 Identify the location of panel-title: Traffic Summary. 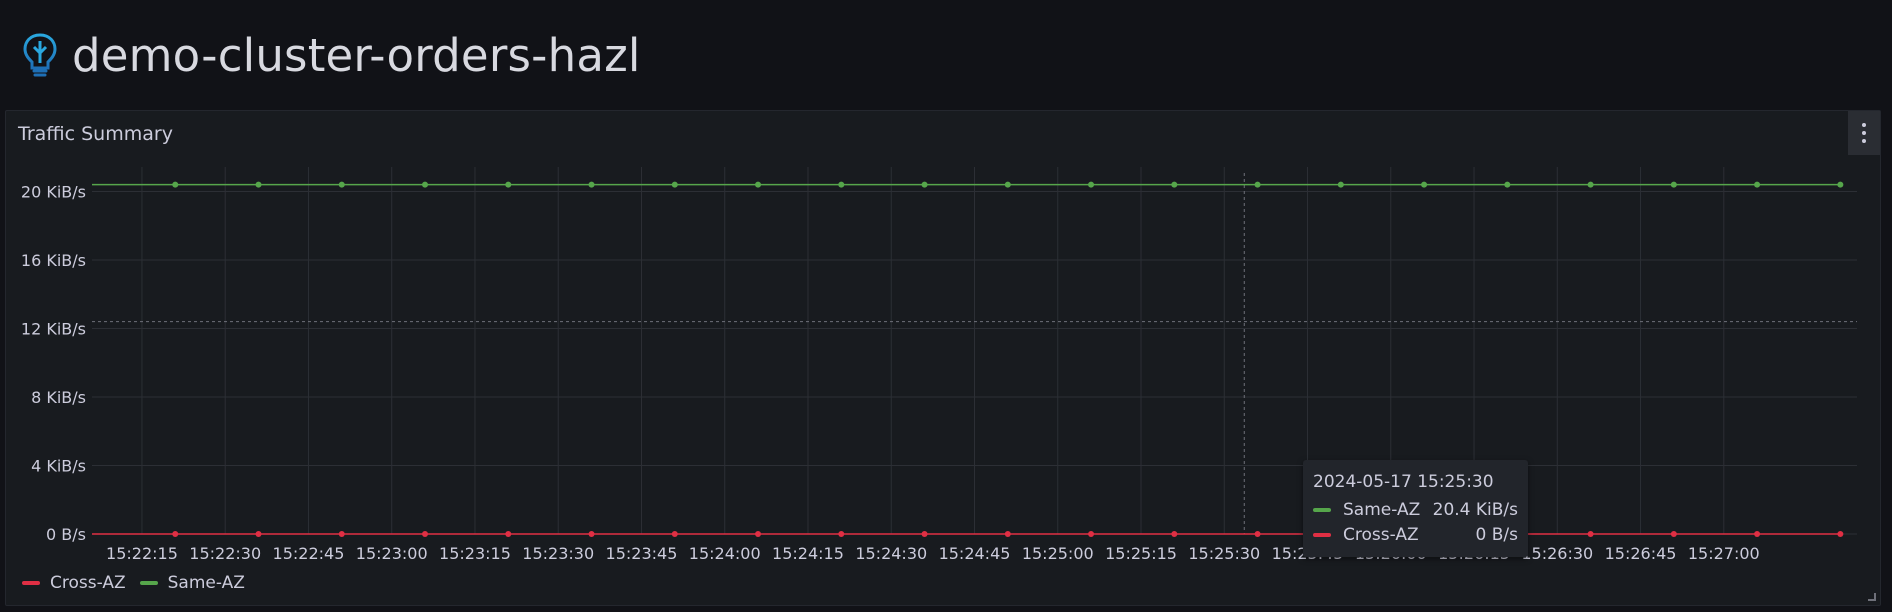
(95, 134).